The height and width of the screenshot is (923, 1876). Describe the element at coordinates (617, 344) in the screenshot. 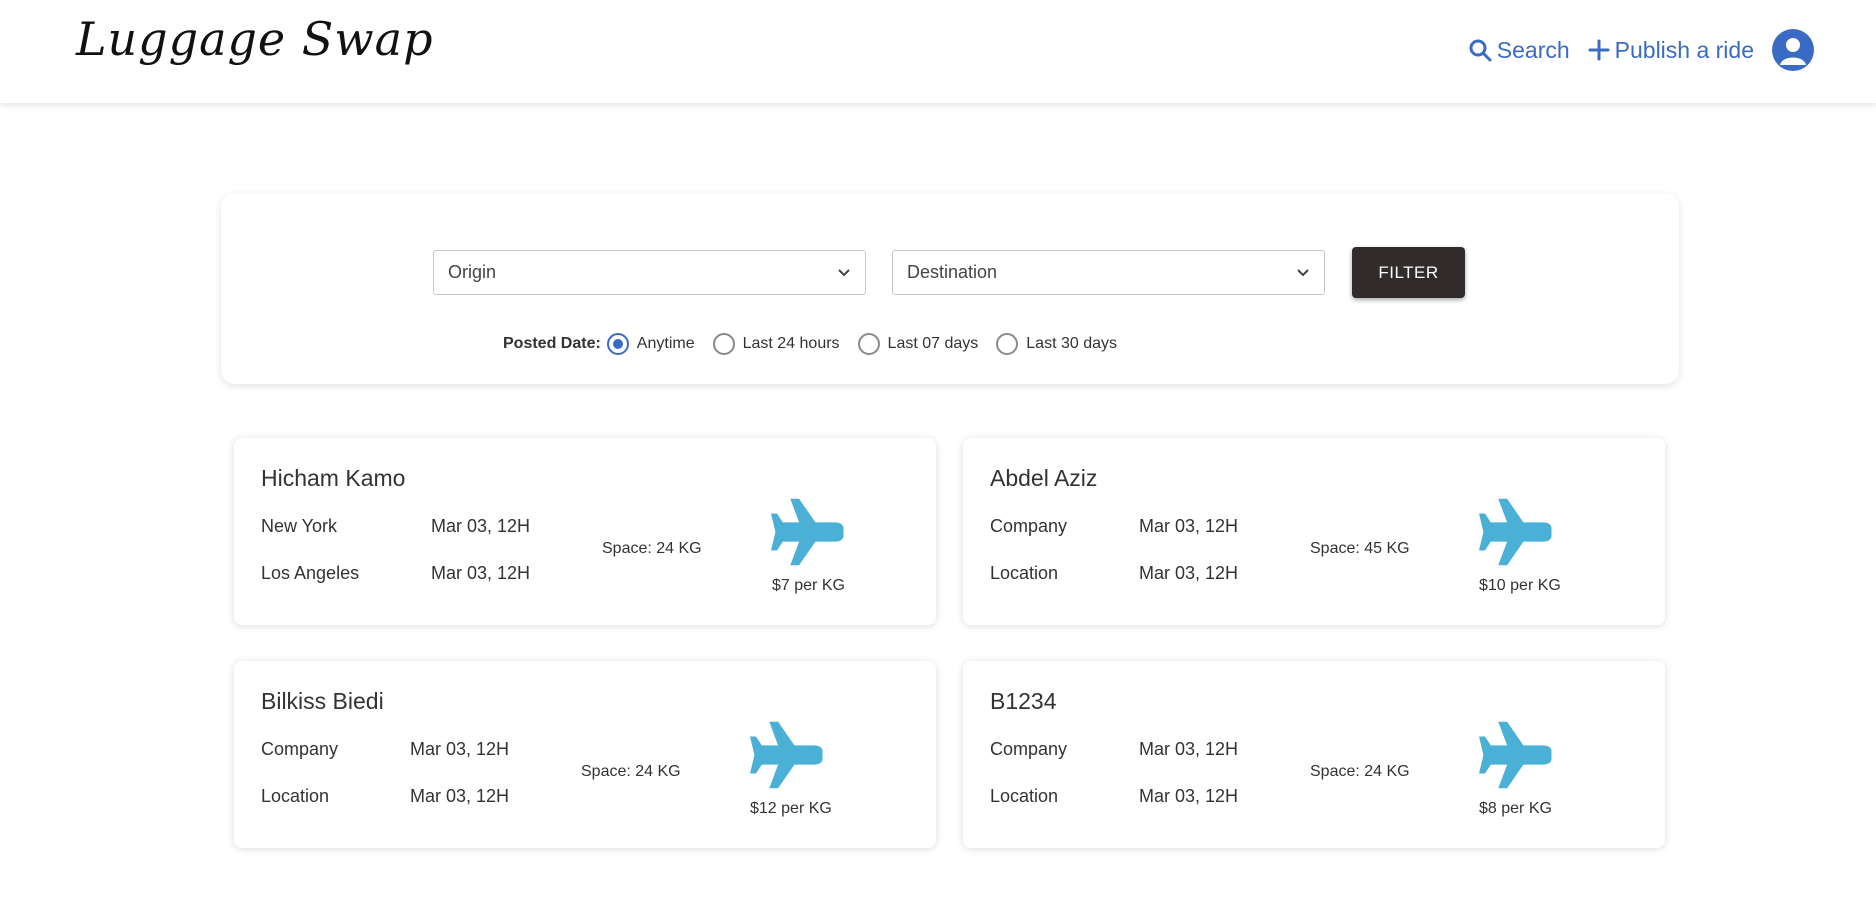

I see `radio-button-selected` at that location.